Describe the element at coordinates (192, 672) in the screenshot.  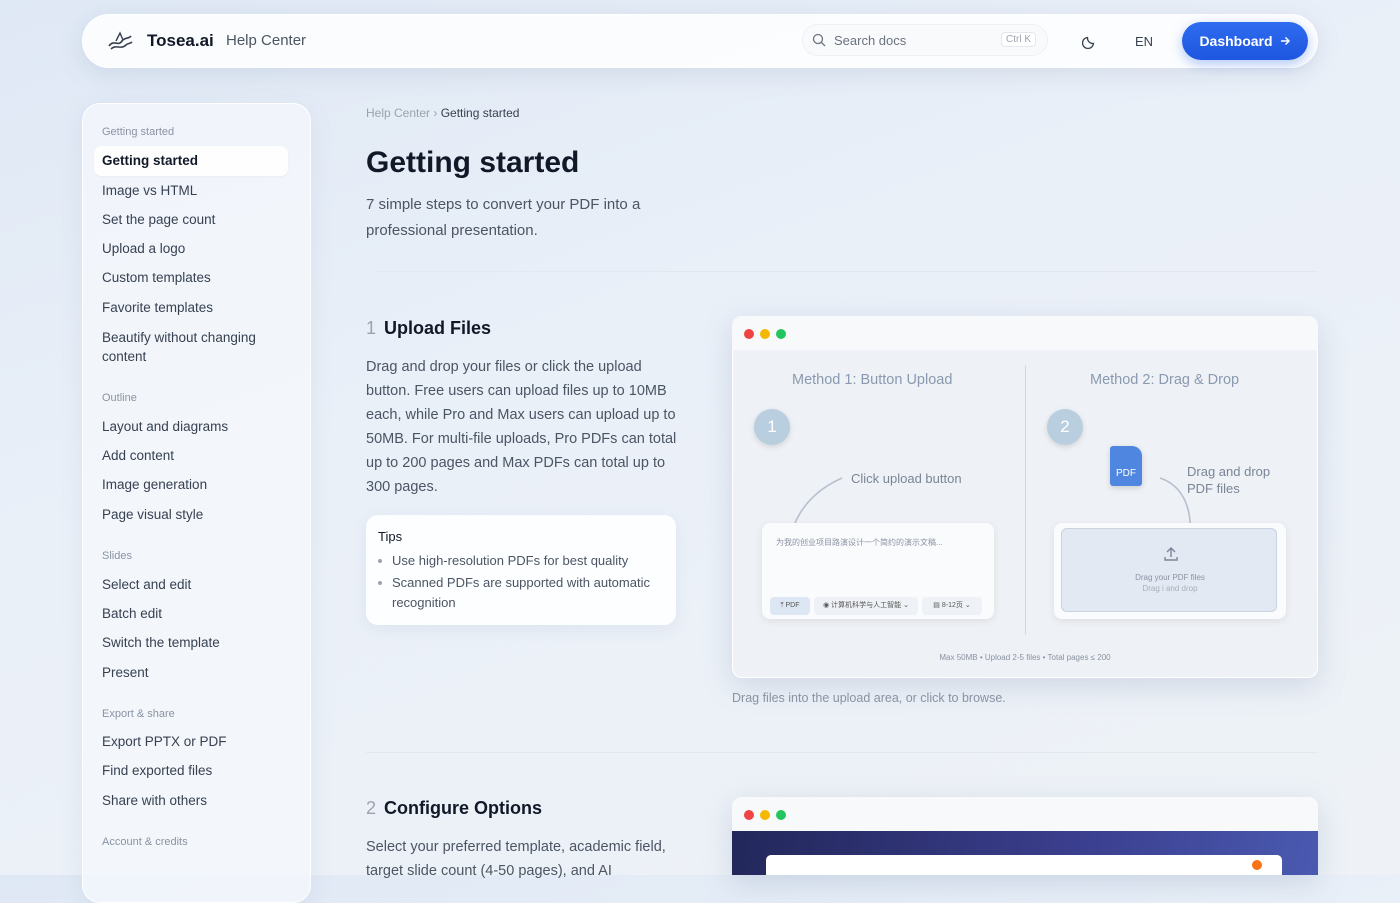
I see `sidebar-item-present: Present` at that location.